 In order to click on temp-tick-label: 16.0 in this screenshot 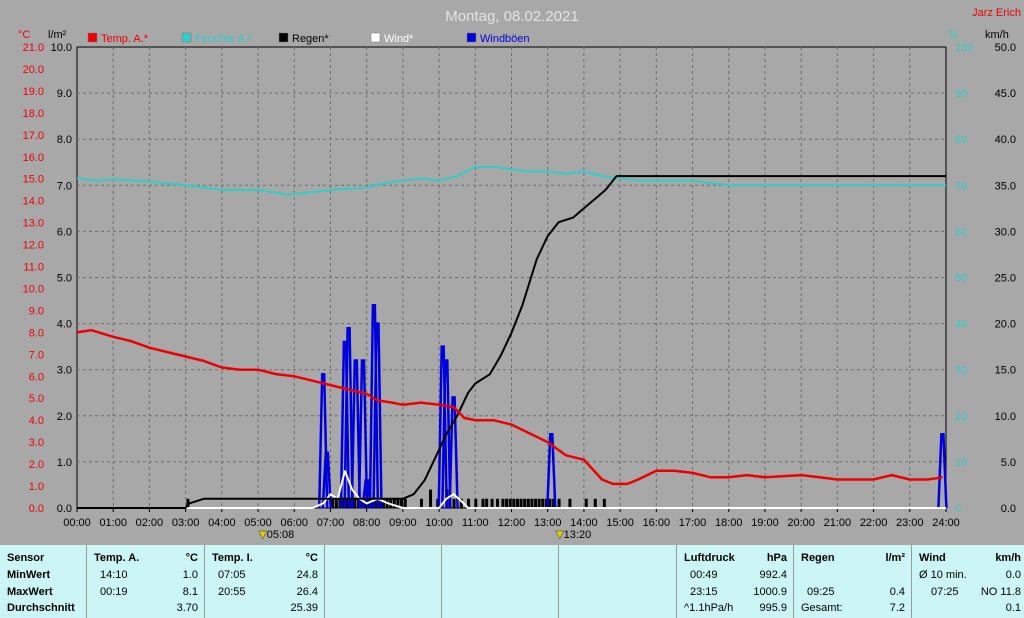, I will do `click(33, 158)`.